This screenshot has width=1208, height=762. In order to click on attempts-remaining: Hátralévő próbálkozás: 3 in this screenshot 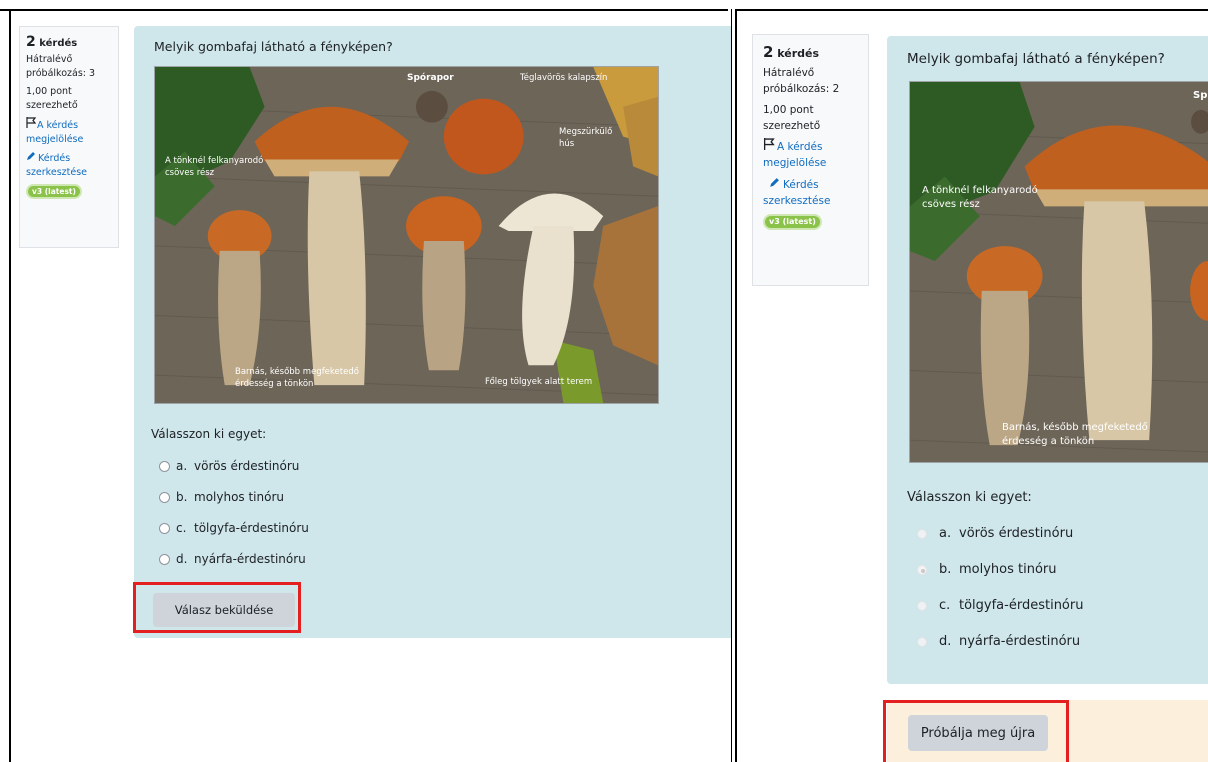, I will do `click(61, 66)`.